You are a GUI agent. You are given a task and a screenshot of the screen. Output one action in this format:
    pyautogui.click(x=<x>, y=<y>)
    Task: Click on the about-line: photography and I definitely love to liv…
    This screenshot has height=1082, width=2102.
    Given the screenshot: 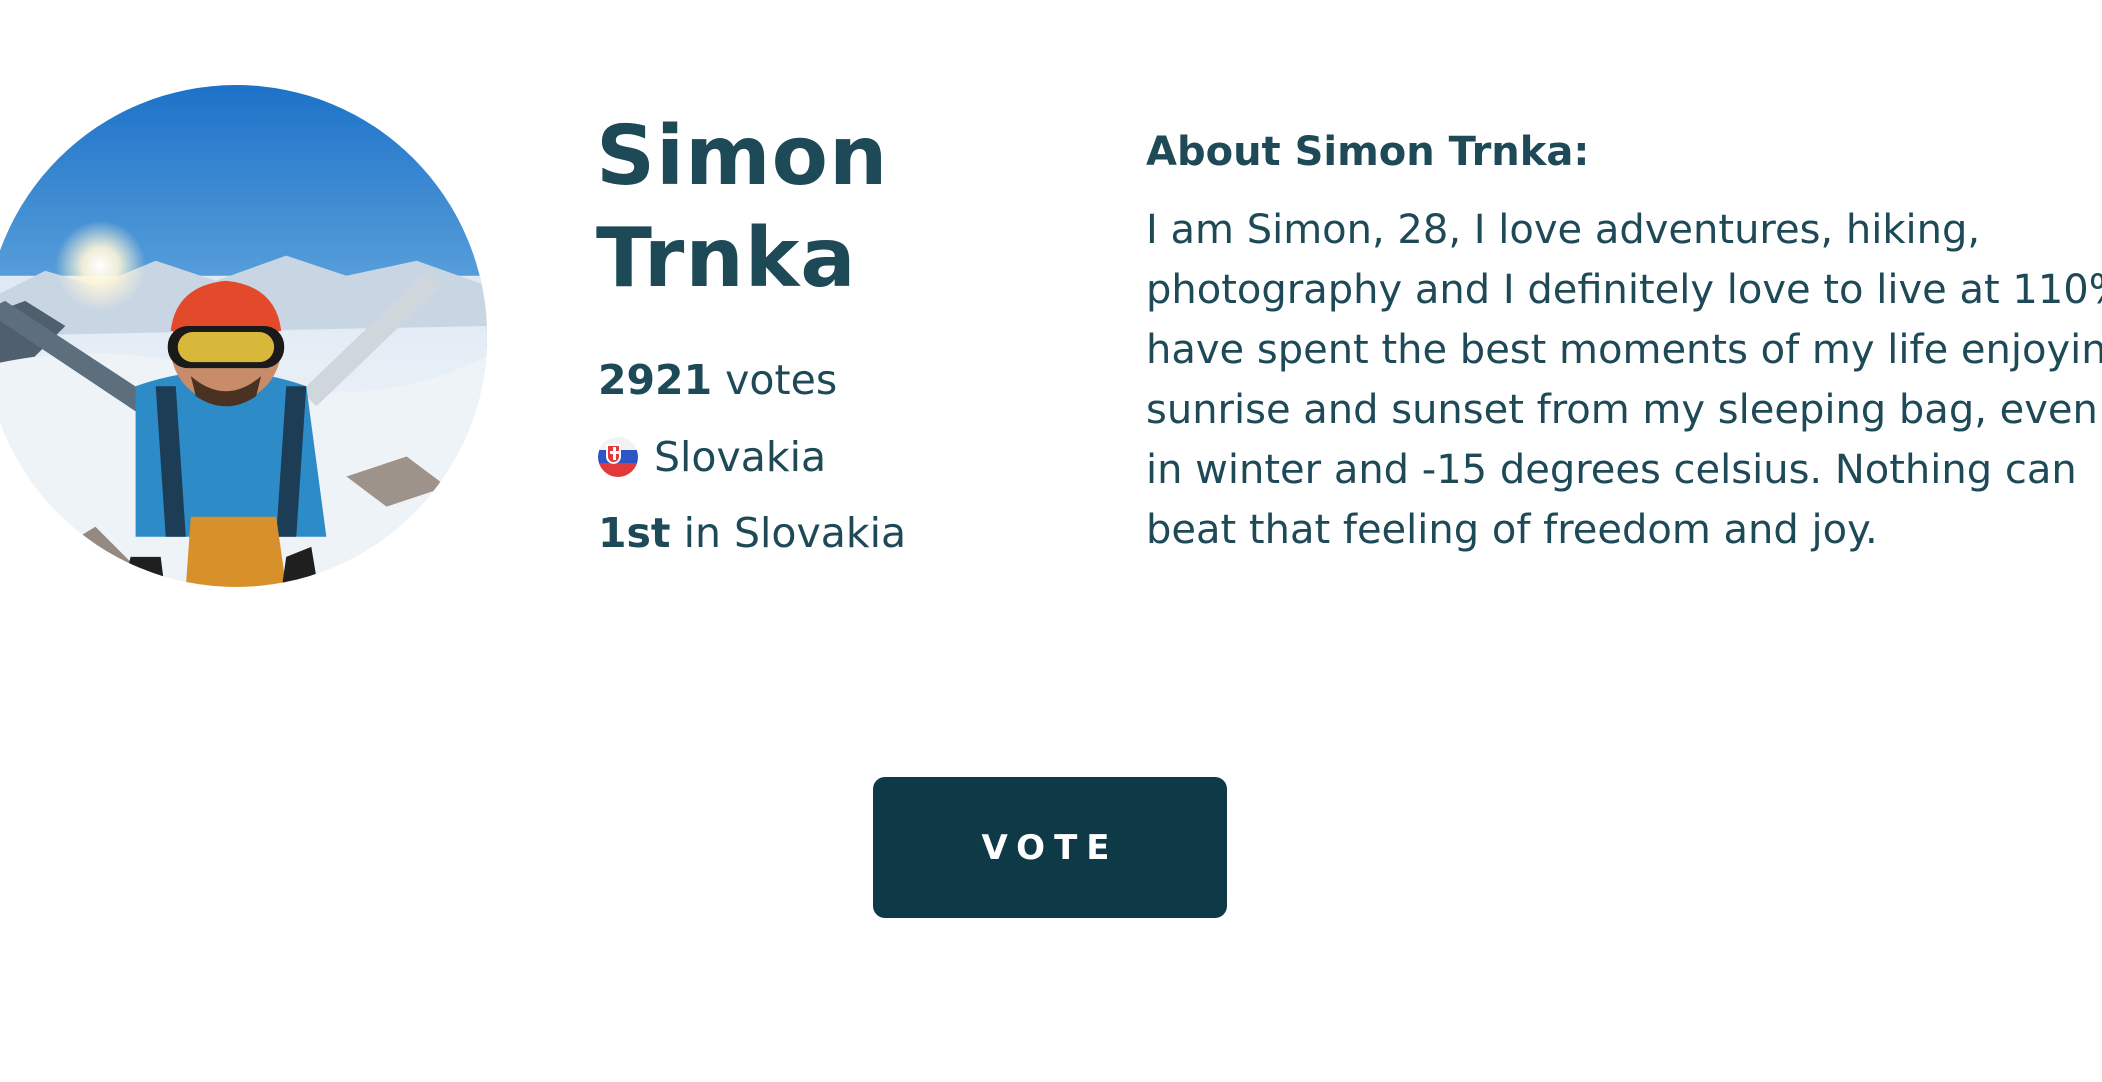 What is the action you would take?
    pyautogui.click(x=1624, y=290)
    